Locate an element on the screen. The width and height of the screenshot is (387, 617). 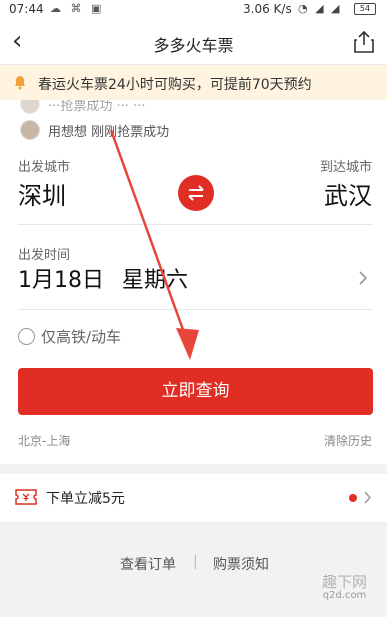
ticker-item: 用想想 刚刚抢票成功 is located at coordinates (94, 130).